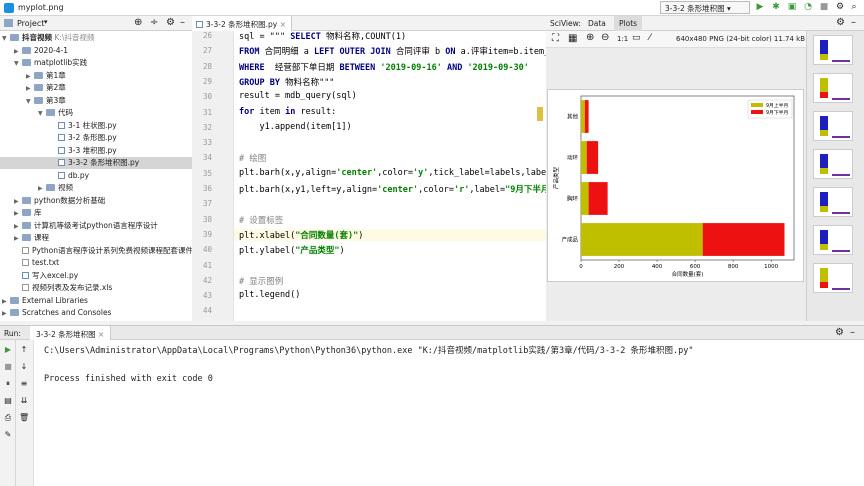 This screenshot has width=864, height=486. What do you see at coordinates (269, 295) in the screenshot?
I see `code-line: plt.legend()` at bounding box center [269, 295].